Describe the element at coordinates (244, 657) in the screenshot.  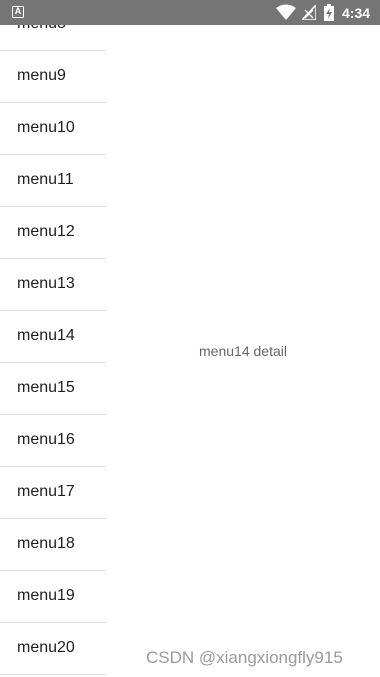
I see `watermark: CSDN @xiangxiongfly915` at that location.